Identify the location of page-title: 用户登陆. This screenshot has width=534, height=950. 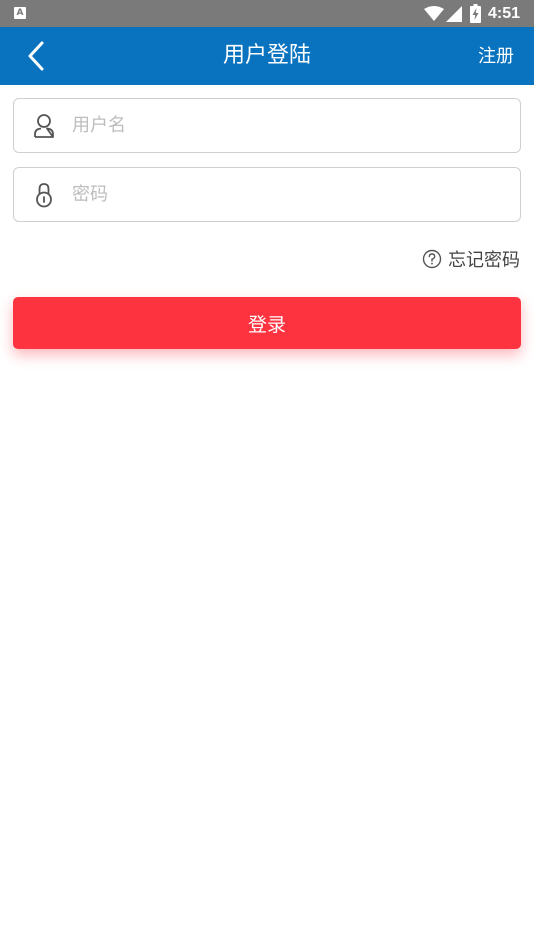
(266, 55).